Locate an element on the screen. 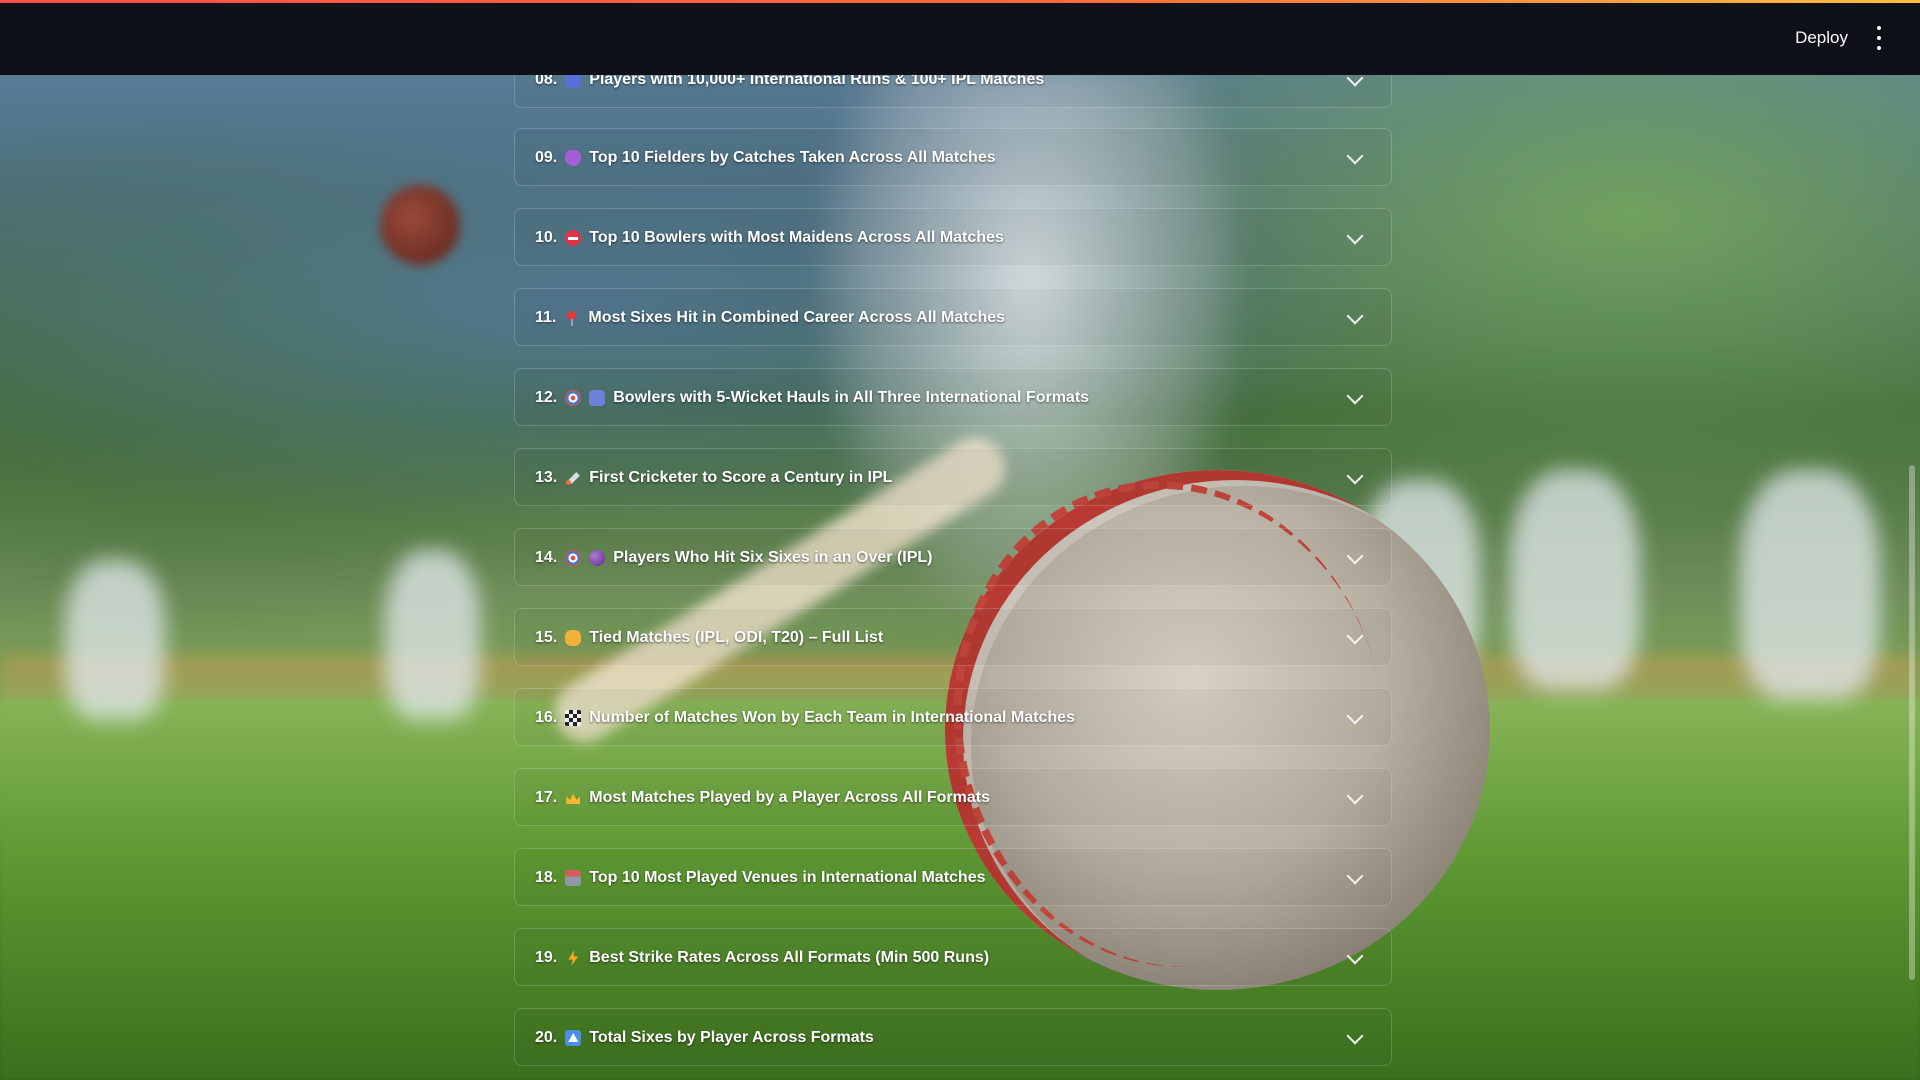 This screenshot has height=1080, width=1920. rocket-icon is located at coordinates (573, 478).